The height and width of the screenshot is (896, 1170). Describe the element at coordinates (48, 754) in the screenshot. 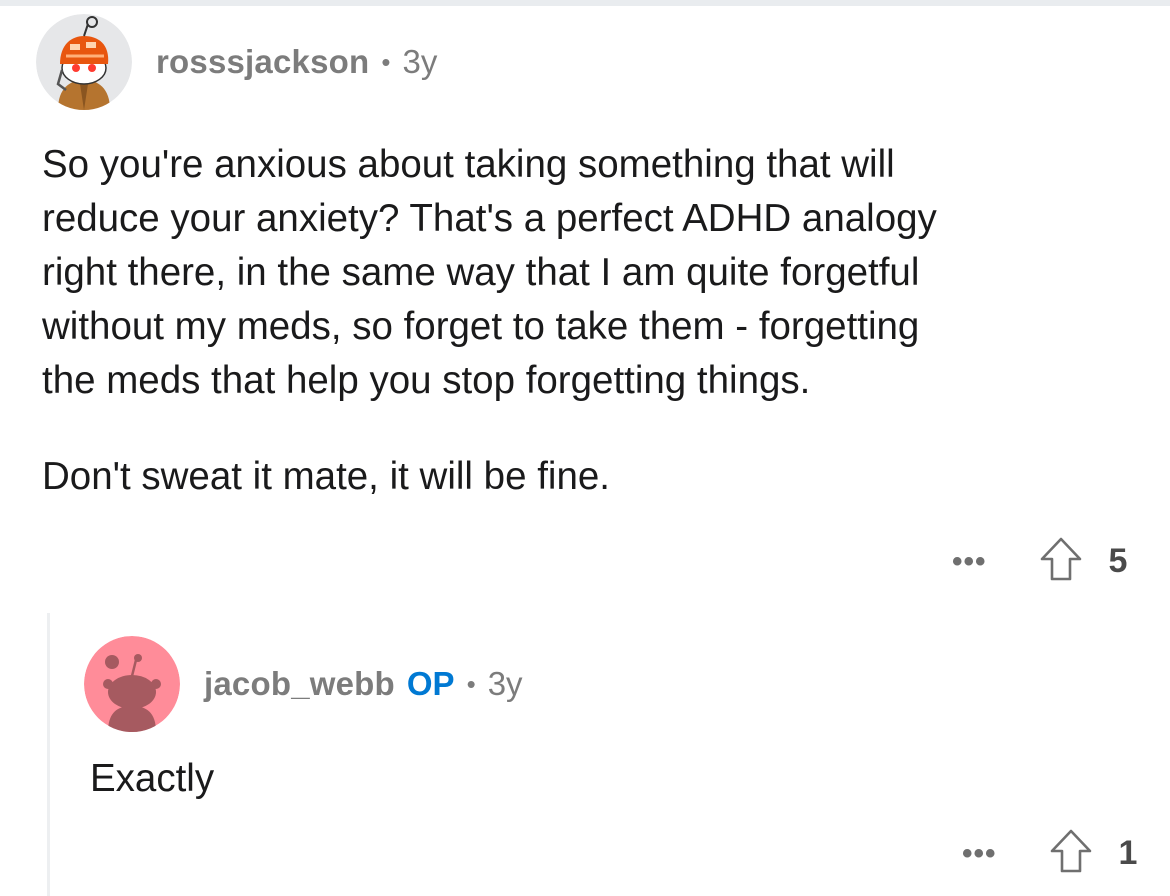

I see `thread-line` at that location.